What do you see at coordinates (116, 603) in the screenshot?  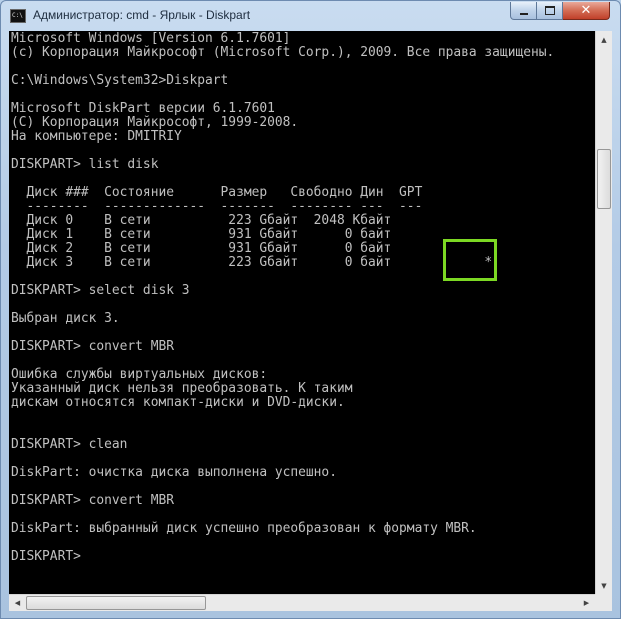 I see `horizontal-scroll-thumb` at bounding box center [116, 603].